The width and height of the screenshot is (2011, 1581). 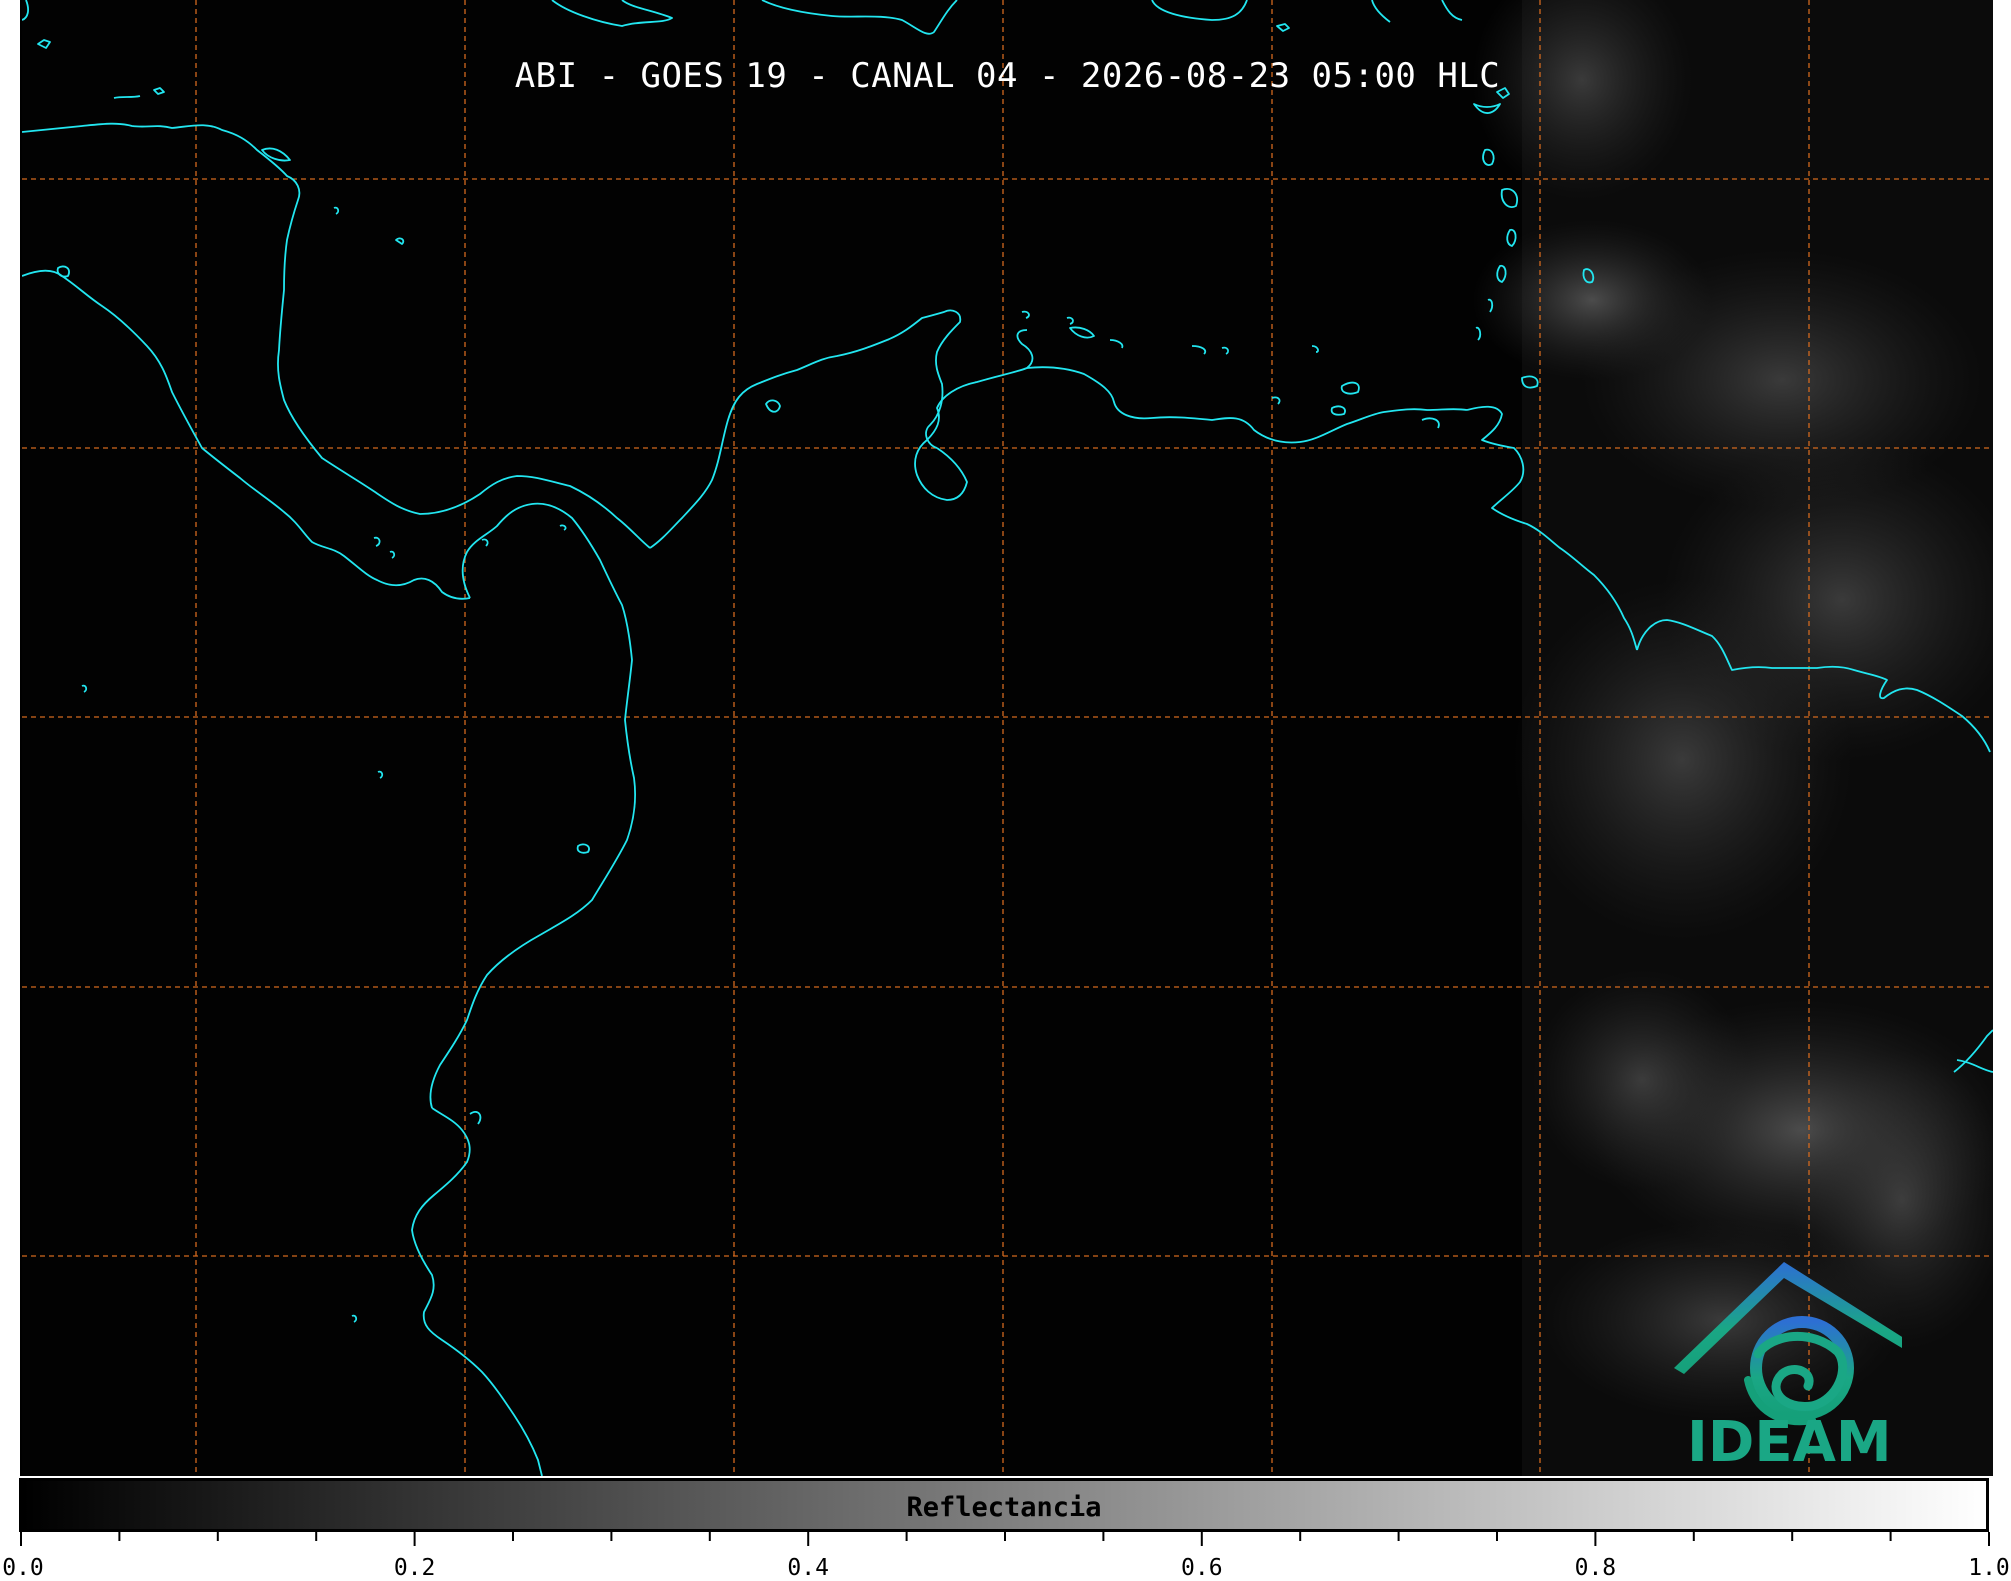 I want to click on colorbar-ticks, so click(x=1005, y=1539).